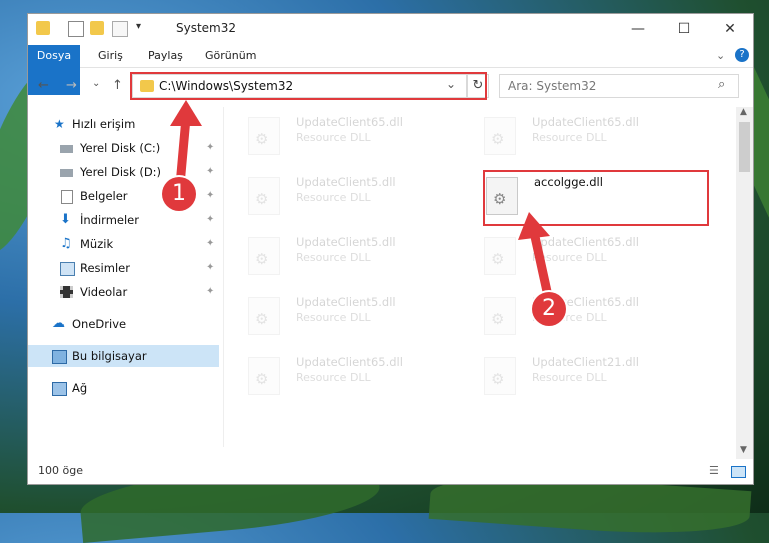  What do you see at coordinates (66, 243) in the screenshot?
I see `music-icon: ♫` at bounding box center [66, 243].